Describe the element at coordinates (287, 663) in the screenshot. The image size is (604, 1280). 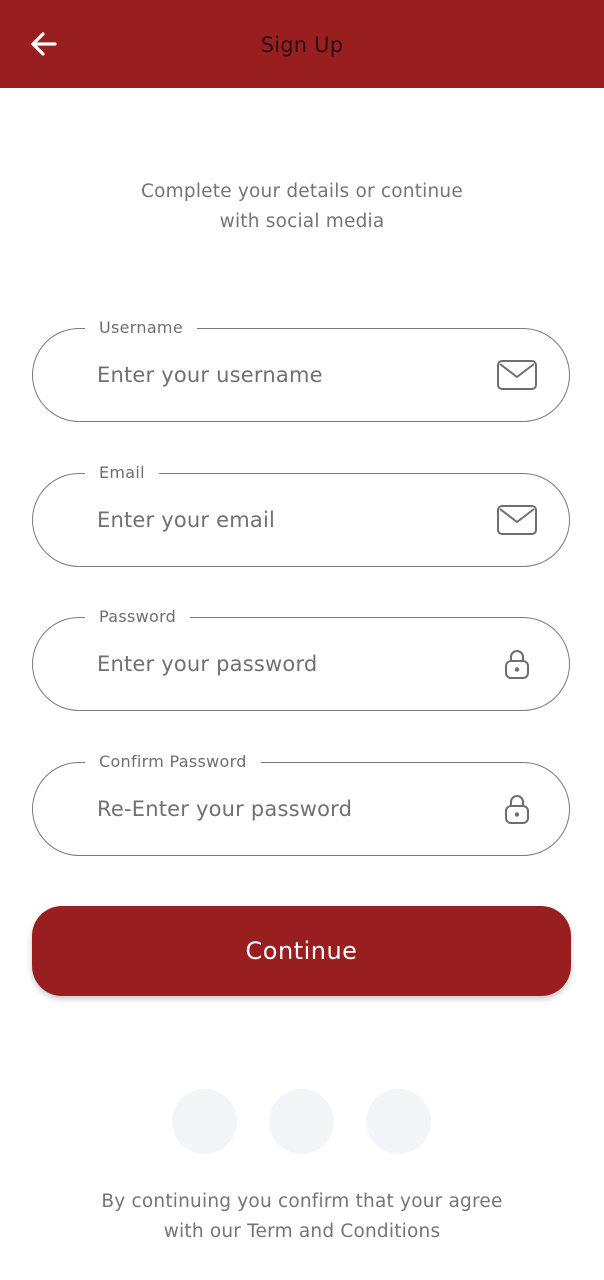
I see `password-input` at that location.